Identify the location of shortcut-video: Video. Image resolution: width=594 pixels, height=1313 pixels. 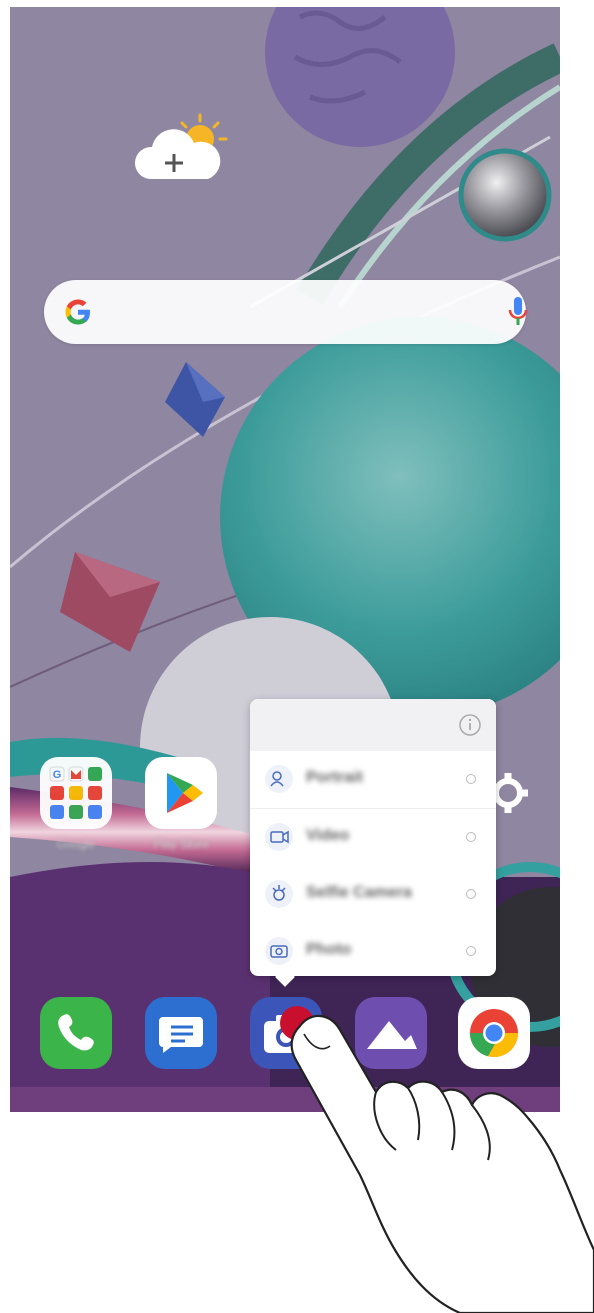
(373, 837).